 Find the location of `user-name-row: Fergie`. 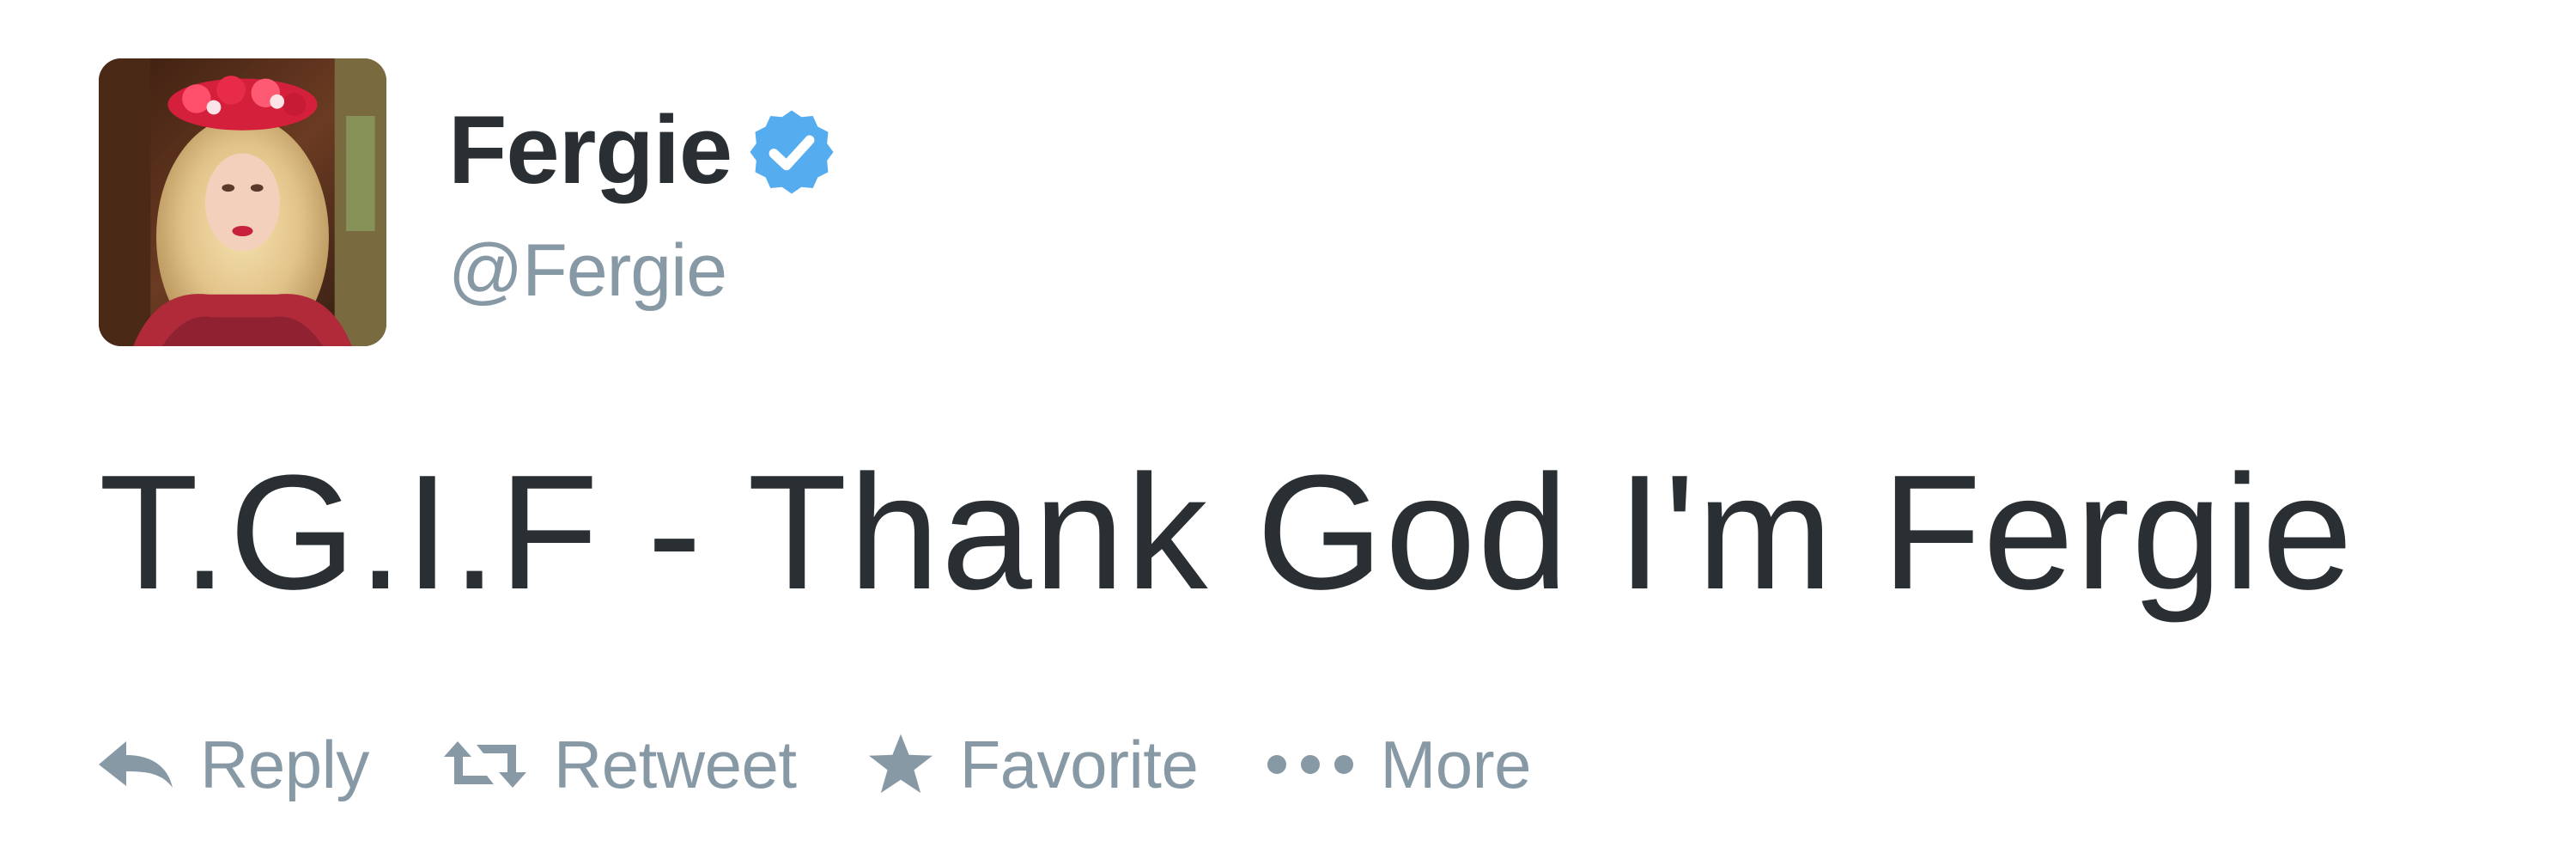

user-name-row: Fergie is located at coordinates (642, 150).